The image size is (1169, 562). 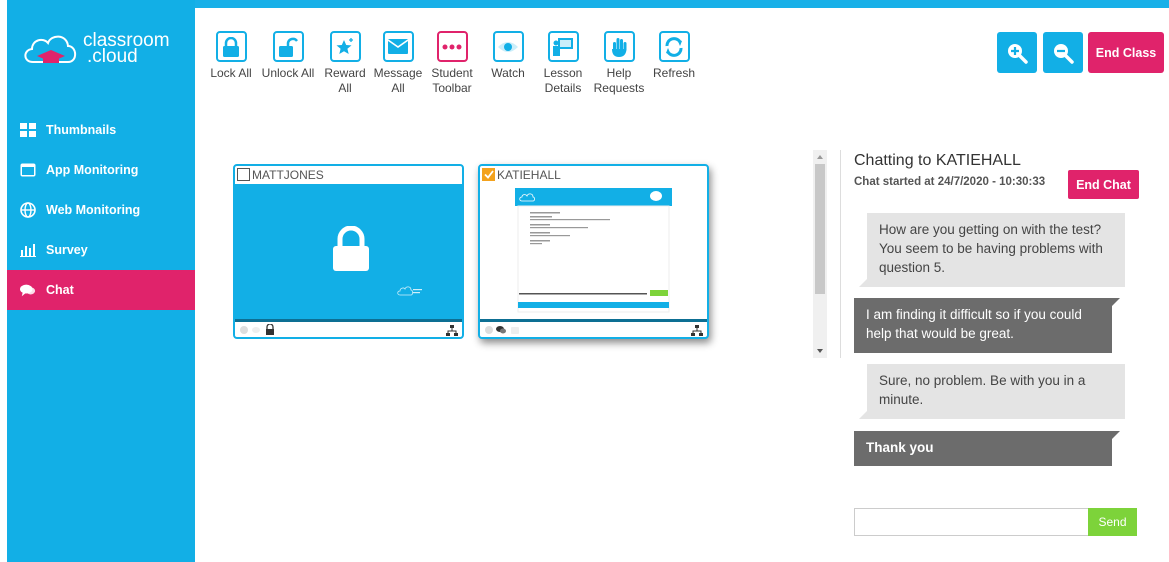 I want to click on globe-icon, so click(x=28, y=210).